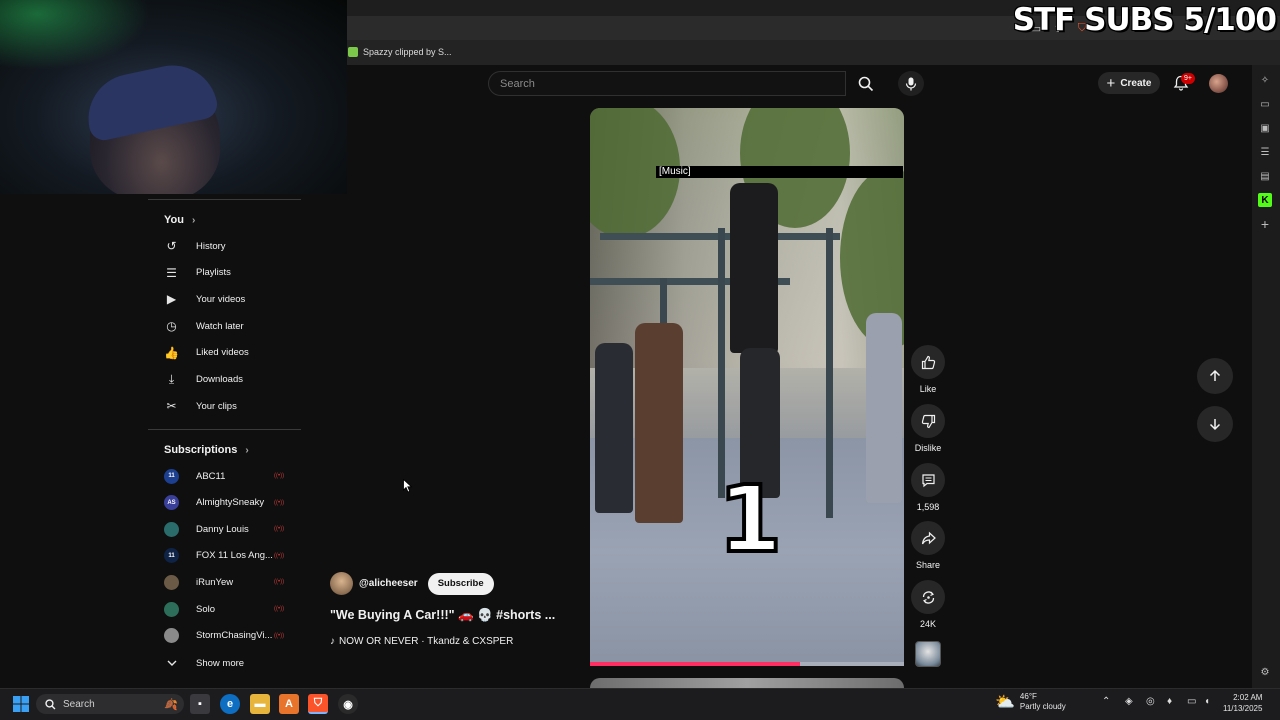 This screenshot has width=1280, height=720. I want to click on like-button: Like, so click(928, 369).